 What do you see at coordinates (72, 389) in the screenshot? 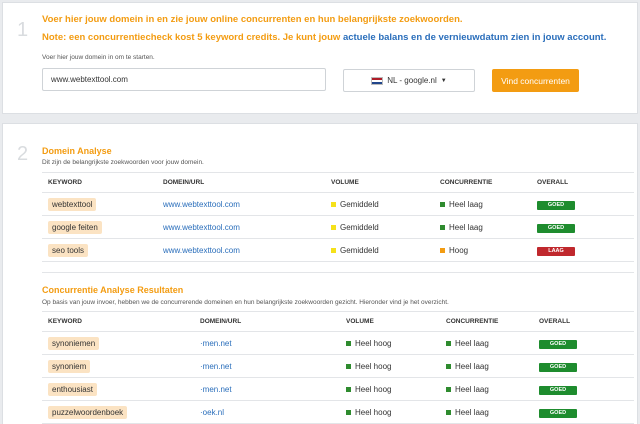
I see `keyword-tag: enthousiast` at bounding box center [72, 389].